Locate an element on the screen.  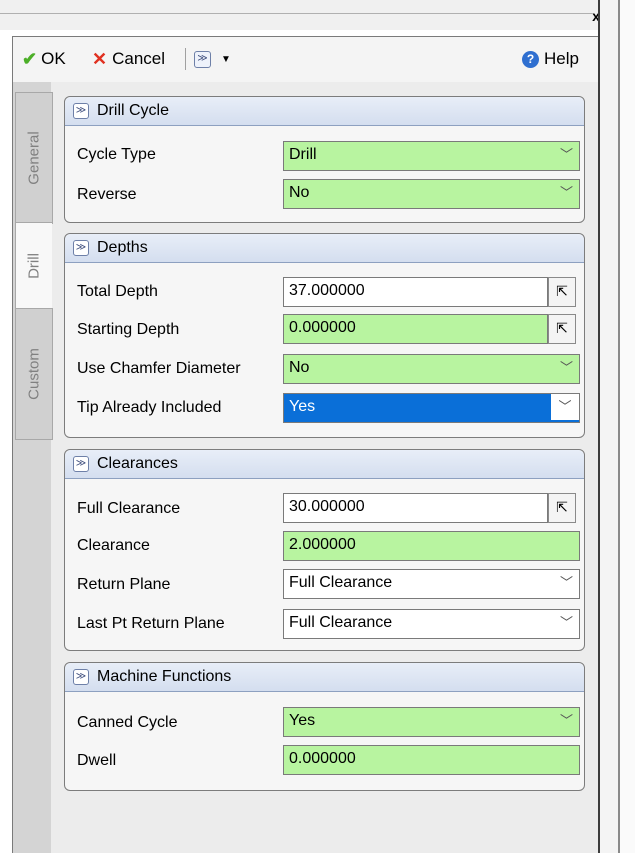
last-pt-return-plane-select: Full Clearance ﹀ is located at coordinates (431, 624).